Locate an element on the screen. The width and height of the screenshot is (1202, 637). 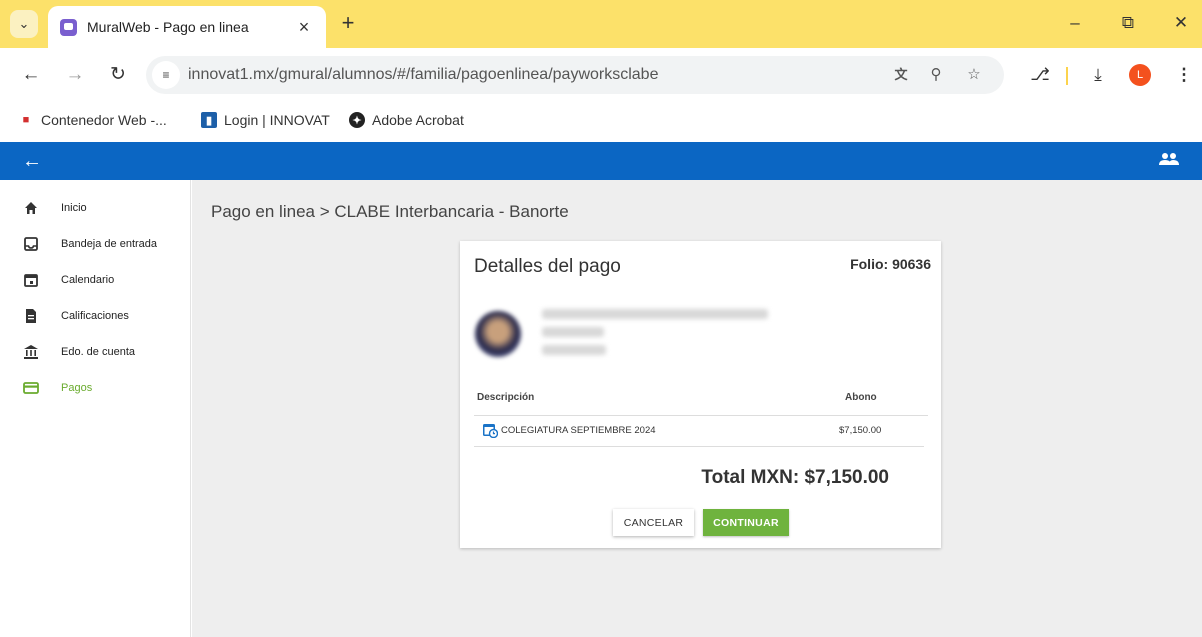
student-name-redacted is located at coordinates (655, 314).